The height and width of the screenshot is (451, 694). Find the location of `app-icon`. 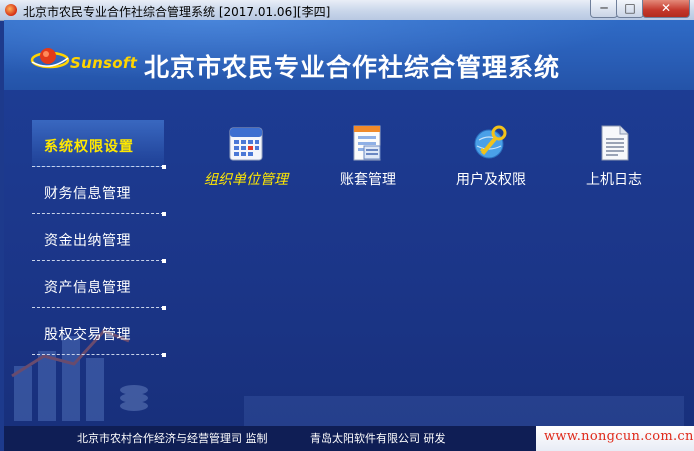

app-icon is located at coordinates (11, 10).